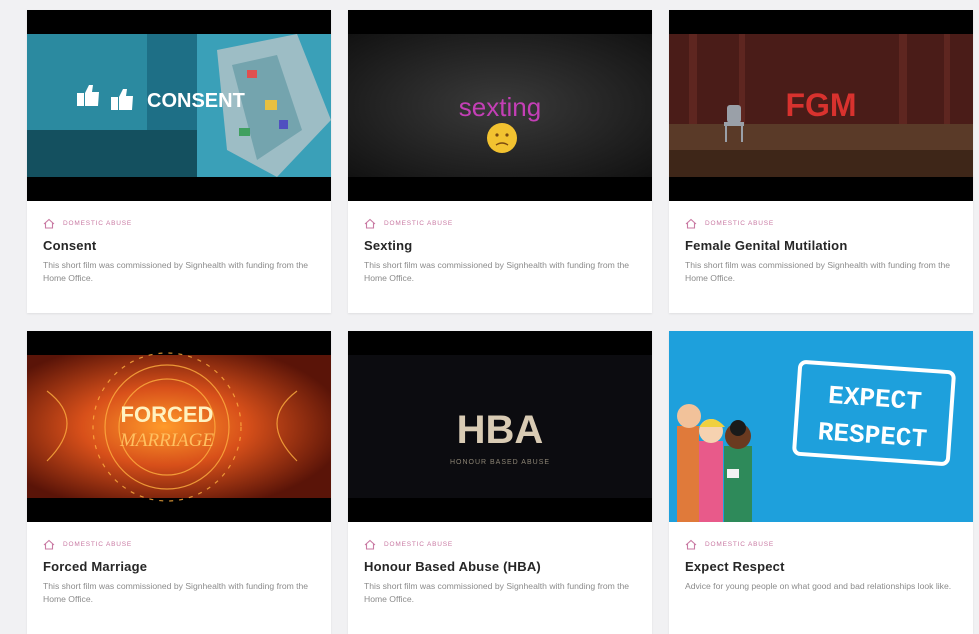  I want to click on thumb-title-text: FGM, so click(820, 105).